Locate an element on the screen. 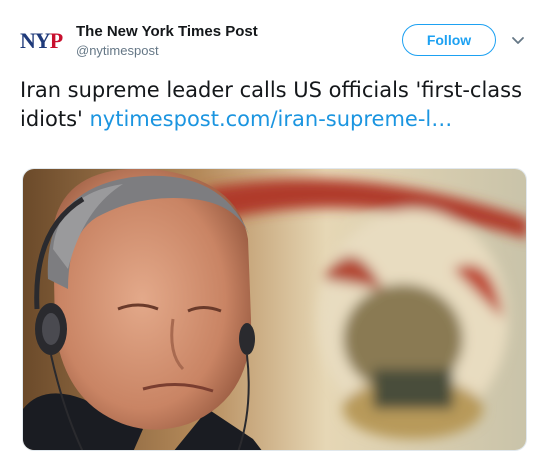 Image resolution: width=546 pixels, height=464 pixels. avatar-letter-n: N is located at coordinates (28, 40).